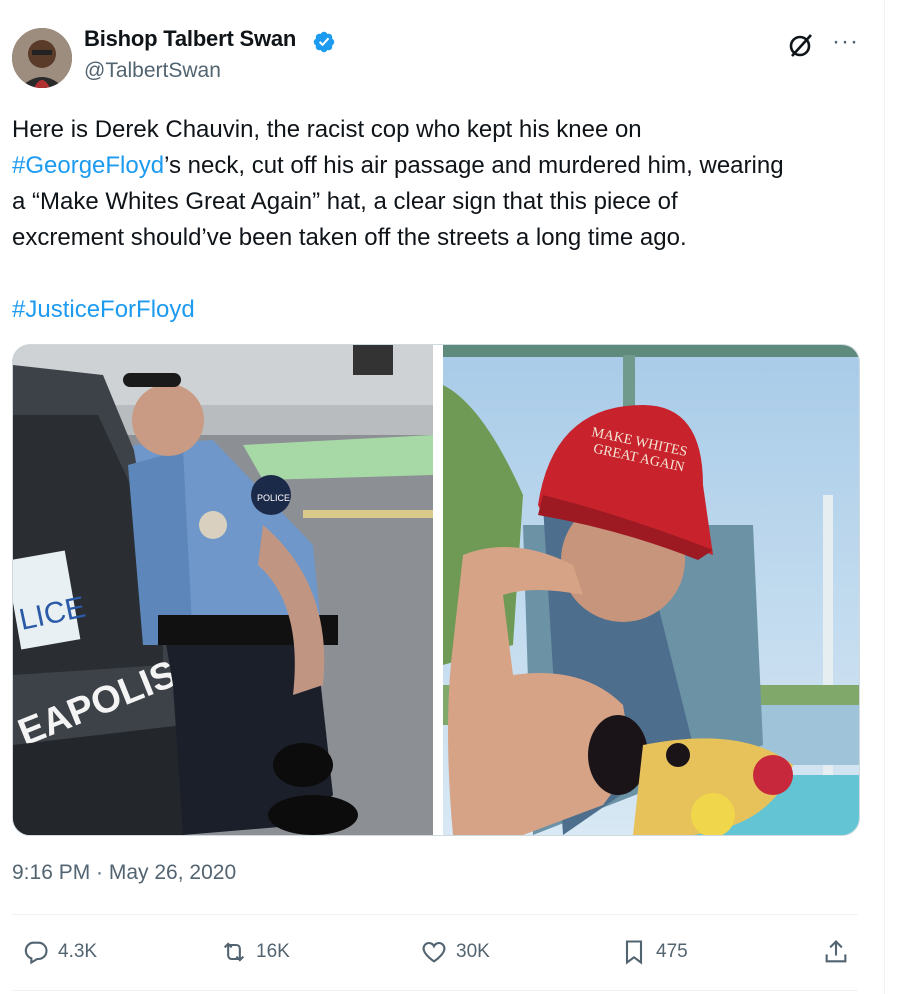 The image size is (898, 994). What do you see at coordinates (234, 952) in the screenshot?
I see `repost-icon` at bounding box center [234, 952].